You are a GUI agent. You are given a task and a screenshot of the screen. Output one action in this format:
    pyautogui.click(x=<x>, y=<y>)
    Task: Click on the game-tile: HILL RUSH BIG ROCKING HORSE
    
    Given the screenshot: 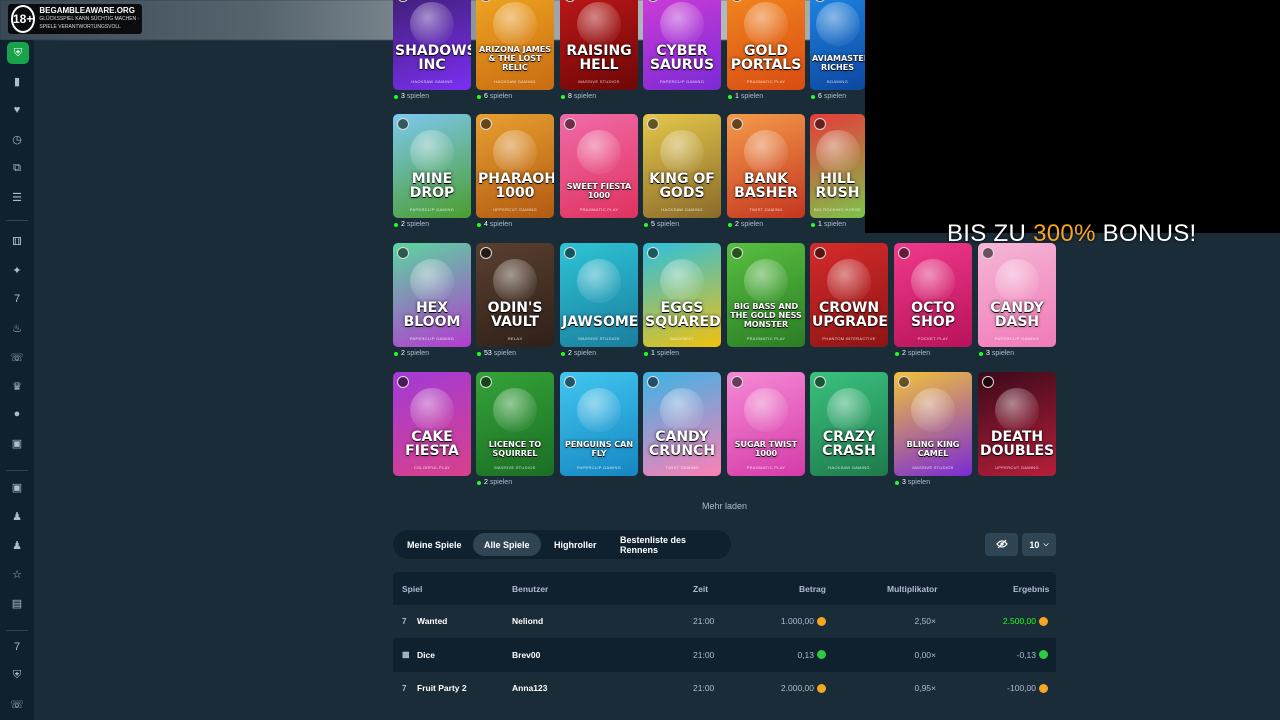 What is the action you would take?
    pyautogui.click(x=837, y=166)
    